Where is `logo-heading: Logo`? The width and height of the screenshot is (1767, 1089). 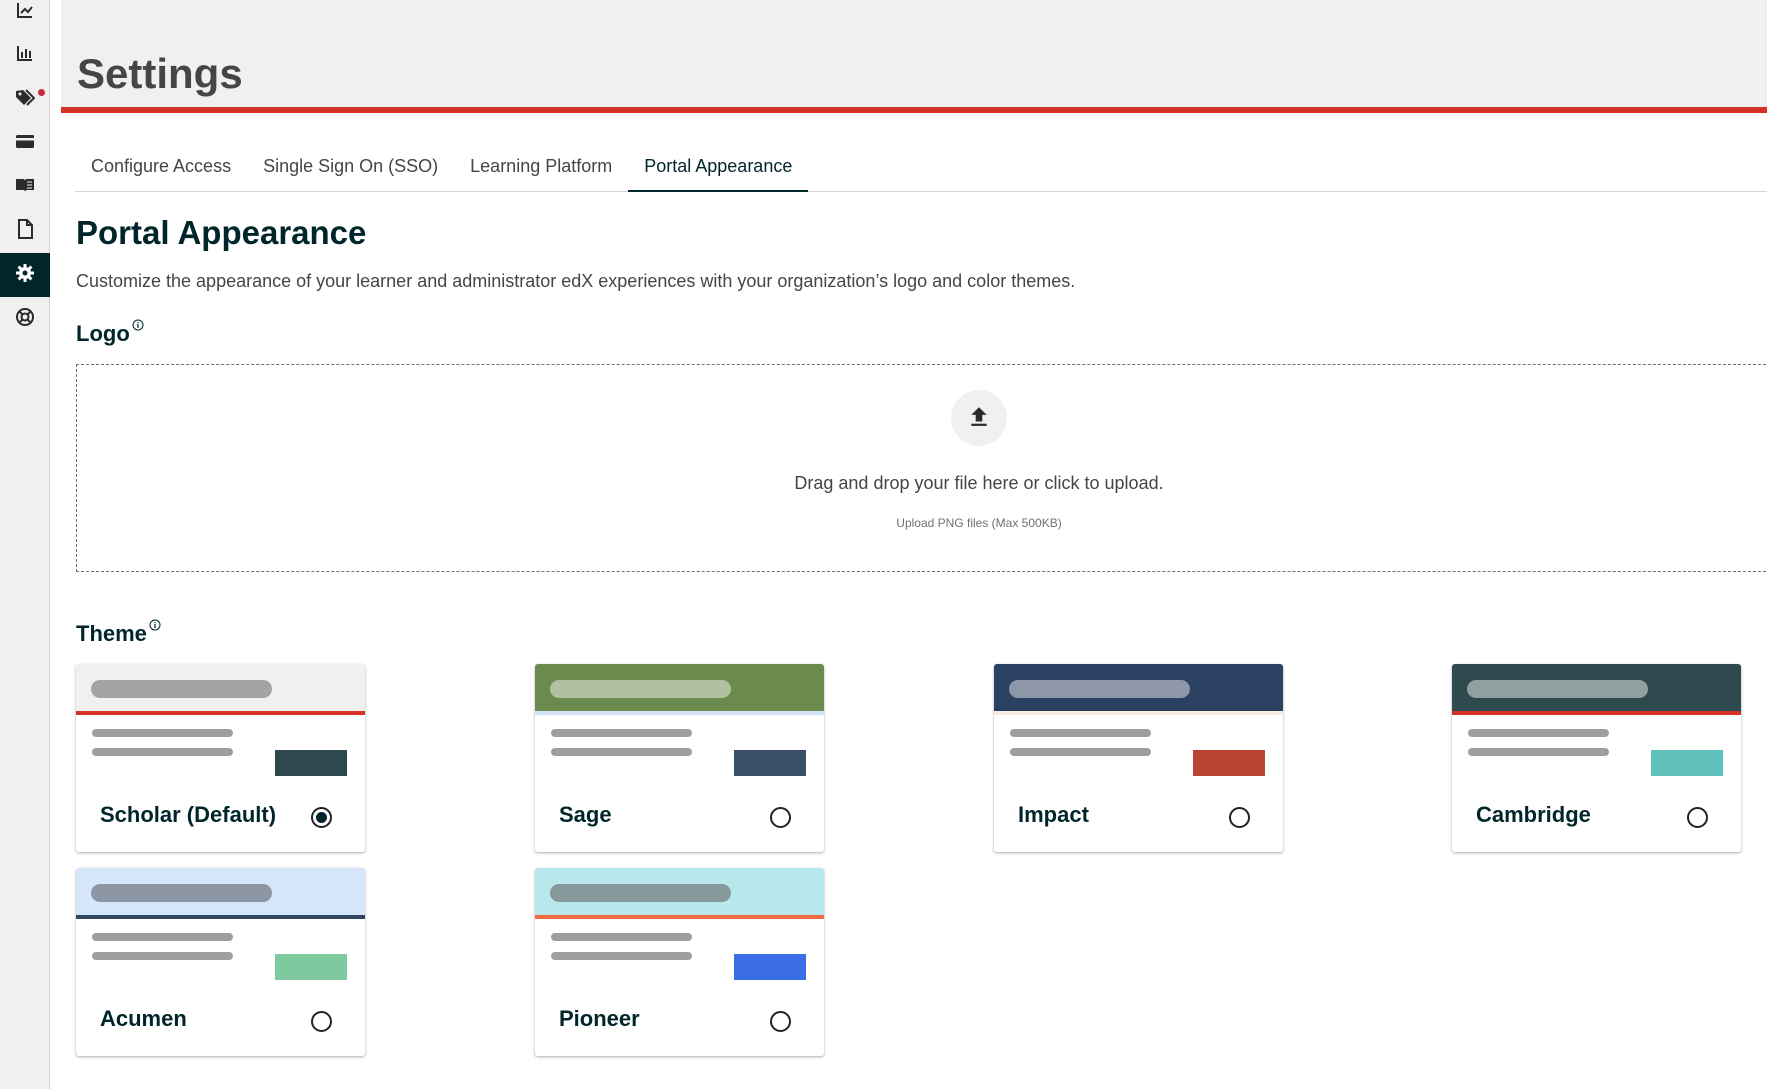 logo-heading: Logo is located at coordinates (110, 333).